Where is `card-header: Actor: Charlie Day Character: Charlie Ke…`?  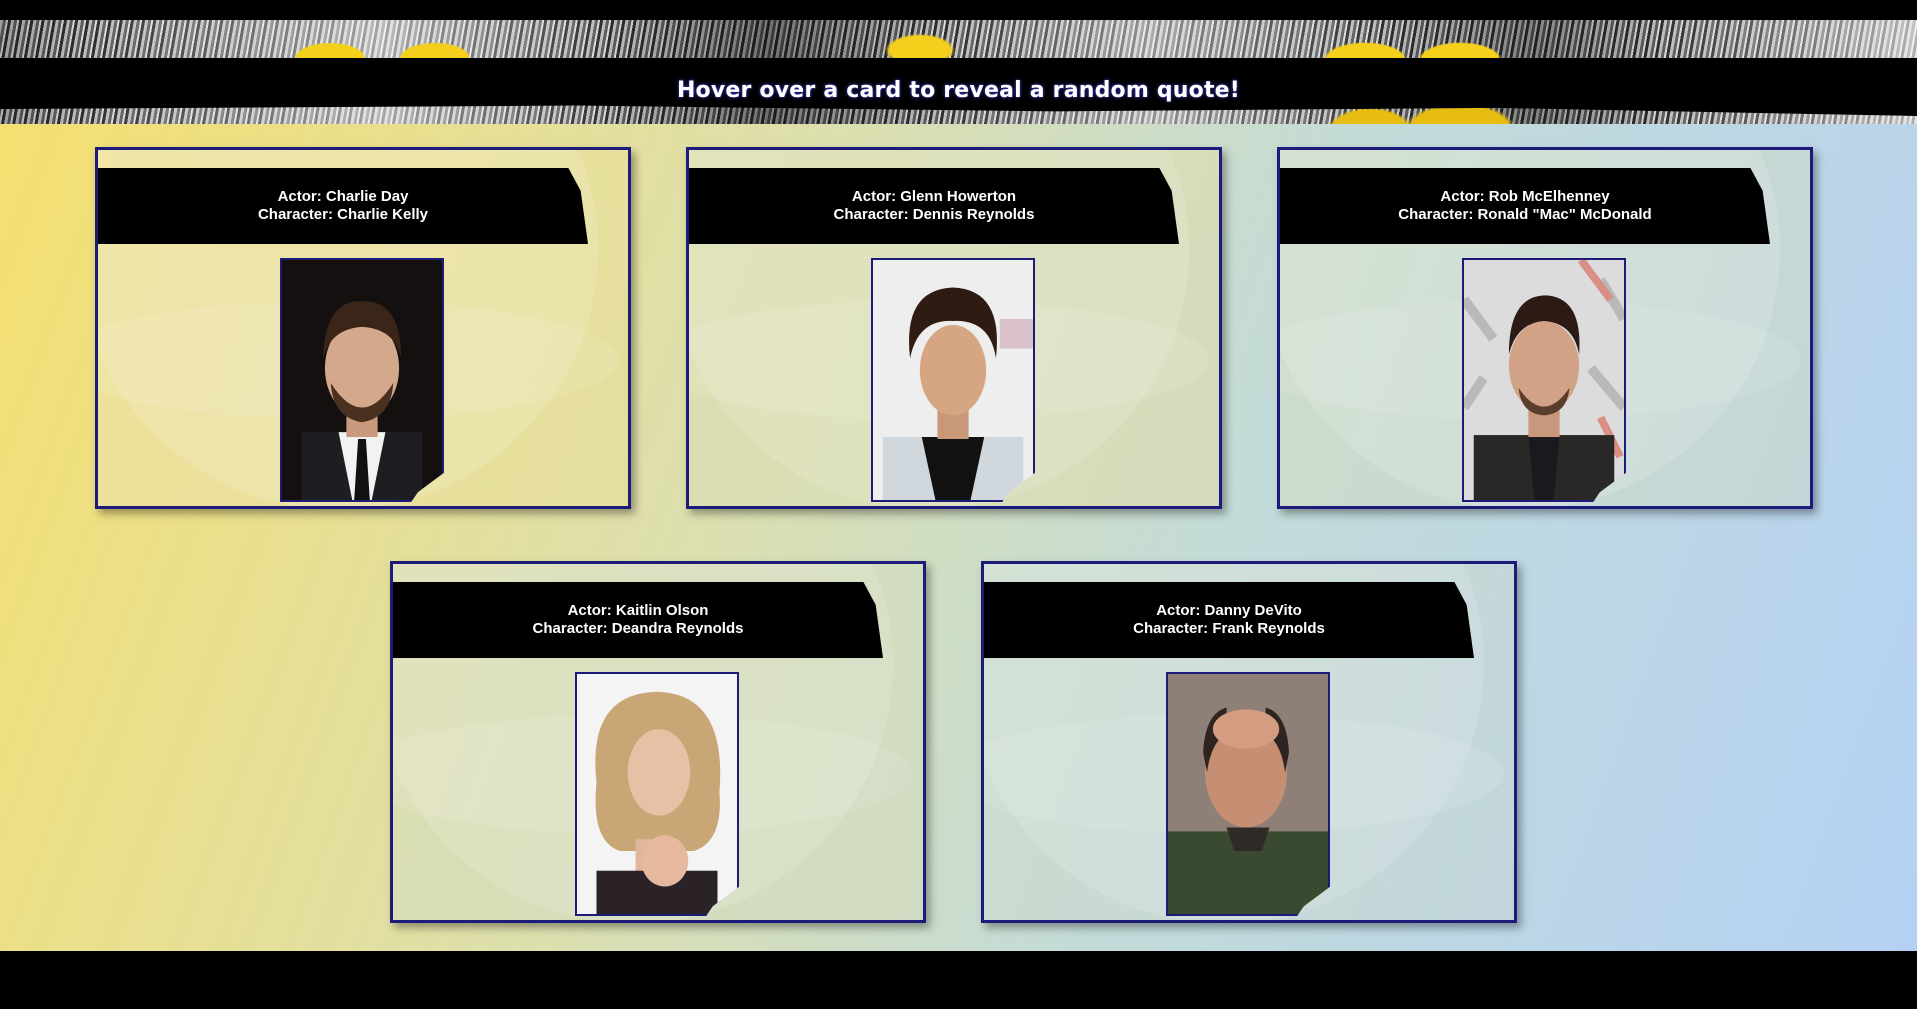 card-header: Actor: Charlie Day Character: Charlie Ke… is located at coordinates (343, 206).